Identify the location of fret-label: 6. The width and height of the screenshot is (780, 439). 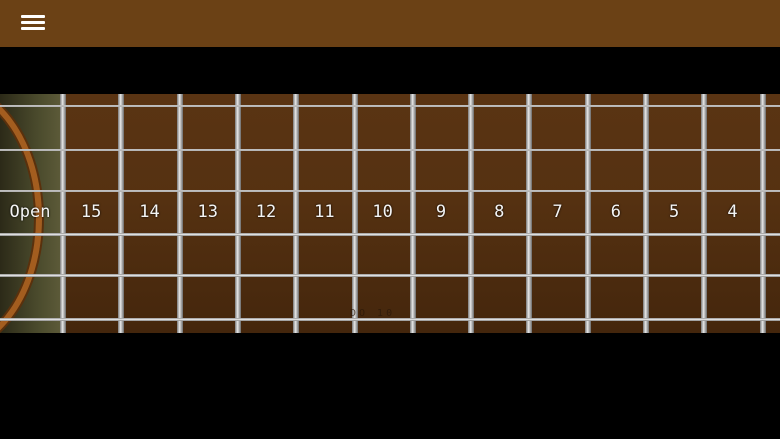
(616, 212).